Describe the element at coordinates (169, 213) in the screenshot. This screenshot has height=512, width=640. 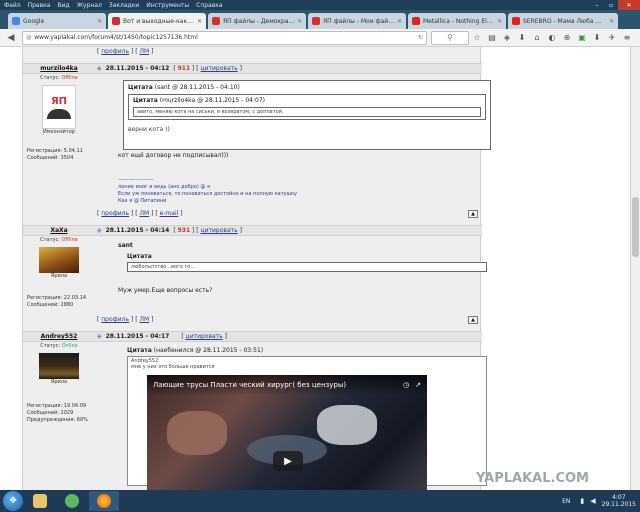
I see `email-link: e-mail` at that location.